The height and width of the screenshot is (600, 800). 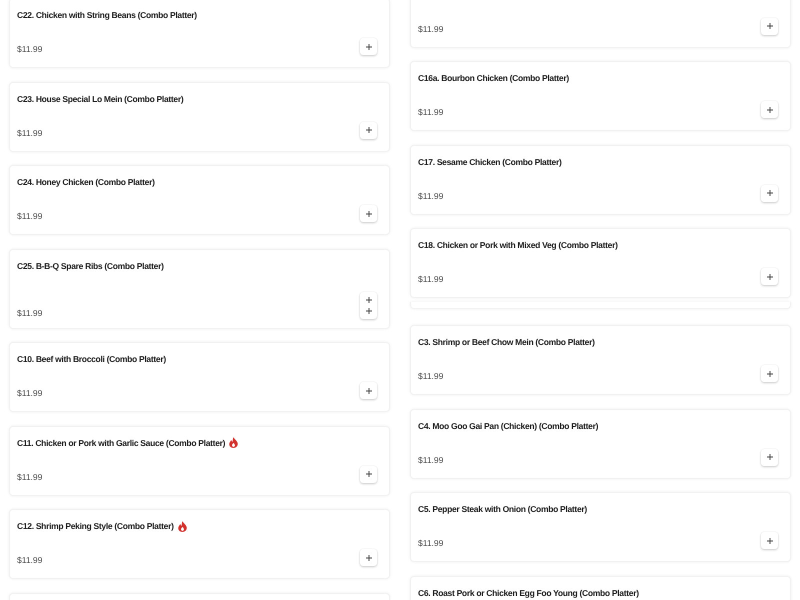 I want to click on item-title: C18. Chicken or Pork with Mixed Veg (Combo Platter), so click(x=518, y=245).